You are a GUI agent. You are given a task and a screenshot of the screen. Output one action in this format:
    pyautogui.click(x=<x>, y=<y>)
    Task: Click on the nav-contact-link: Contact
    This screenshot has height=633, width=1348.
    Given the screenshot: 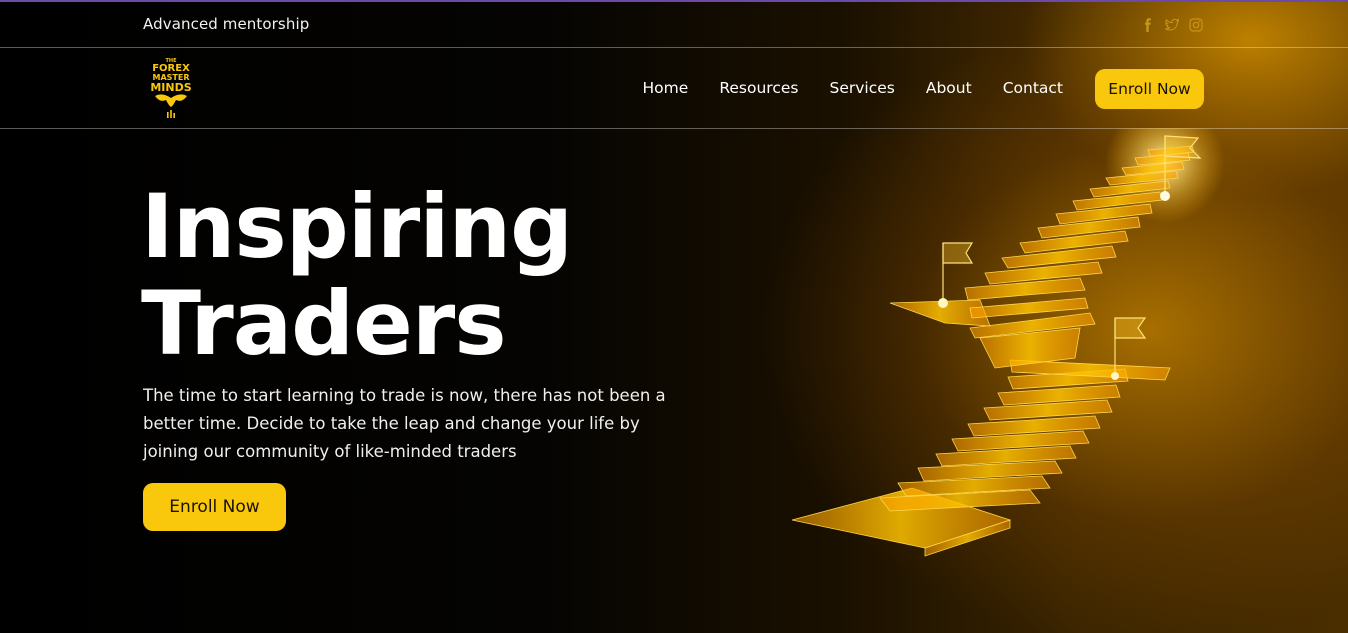 What is the action you would take?
    pyautogui.click(x=1033, y=88)
    